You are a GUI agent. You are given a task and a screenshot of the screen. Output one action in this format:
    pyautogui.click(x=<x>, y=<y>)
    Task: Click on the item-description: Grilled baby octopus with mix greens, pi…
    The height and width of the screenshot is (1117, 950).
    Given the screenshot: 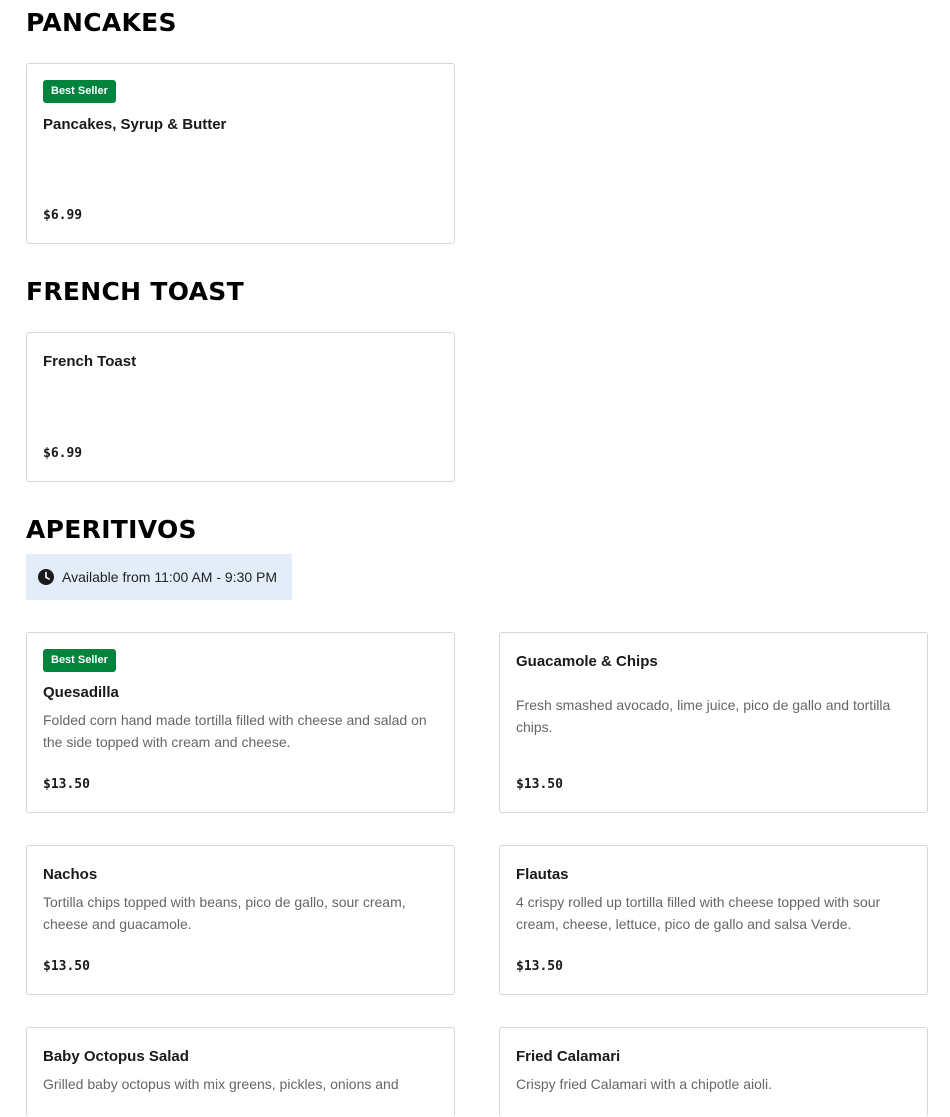 What is the action you would take?
    pyautogui.click(x=221, y=1084)
    